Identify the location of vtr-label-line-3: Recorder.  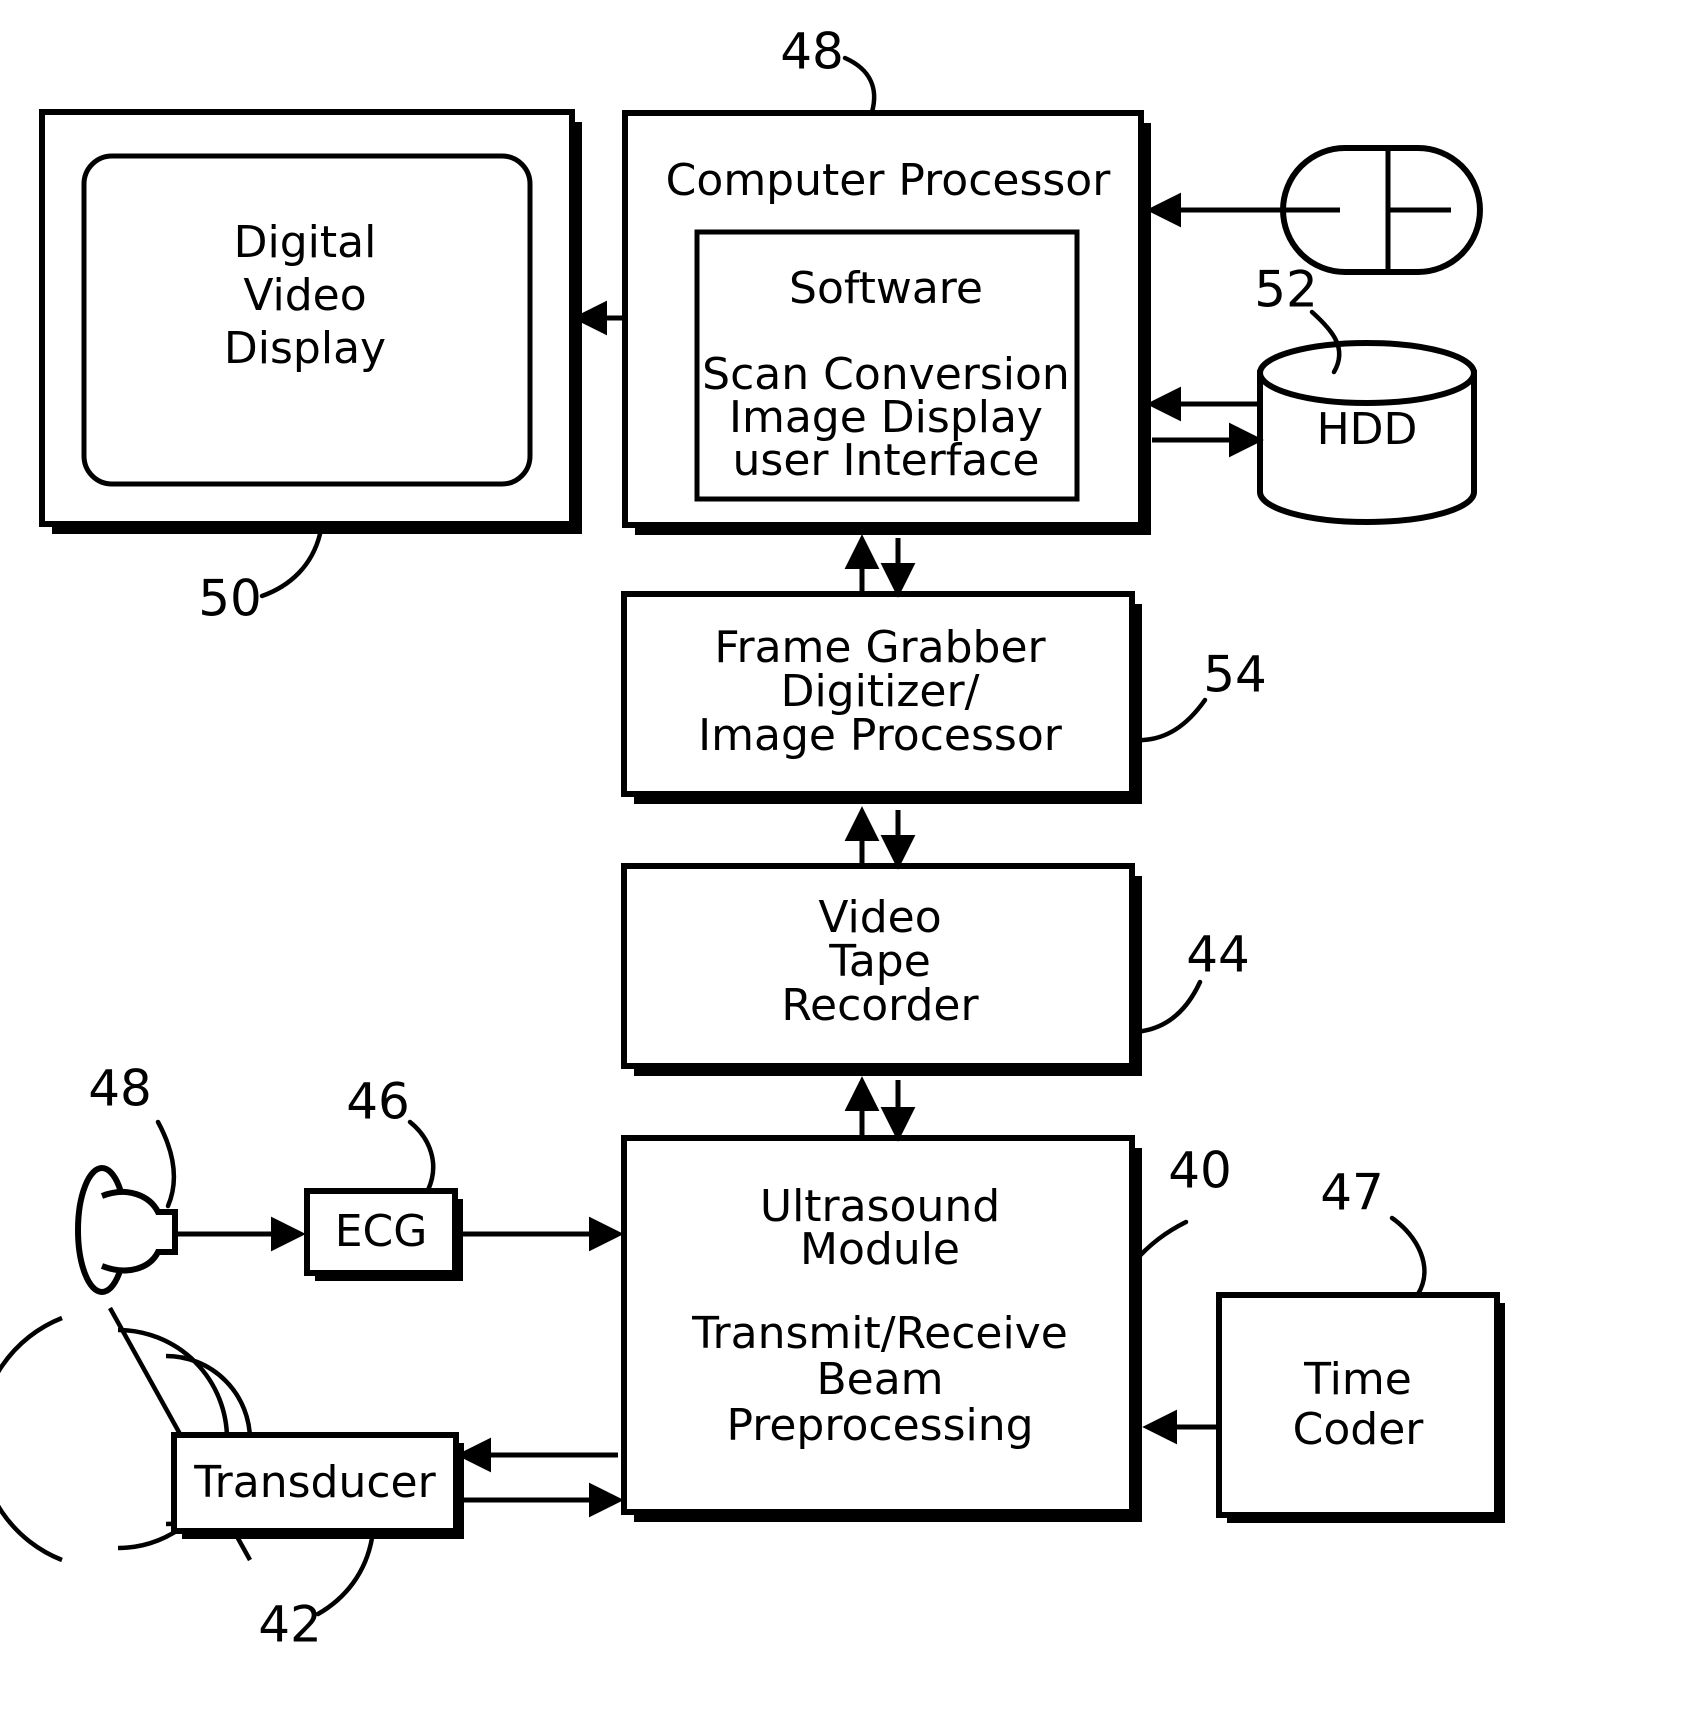
(880, 1005).